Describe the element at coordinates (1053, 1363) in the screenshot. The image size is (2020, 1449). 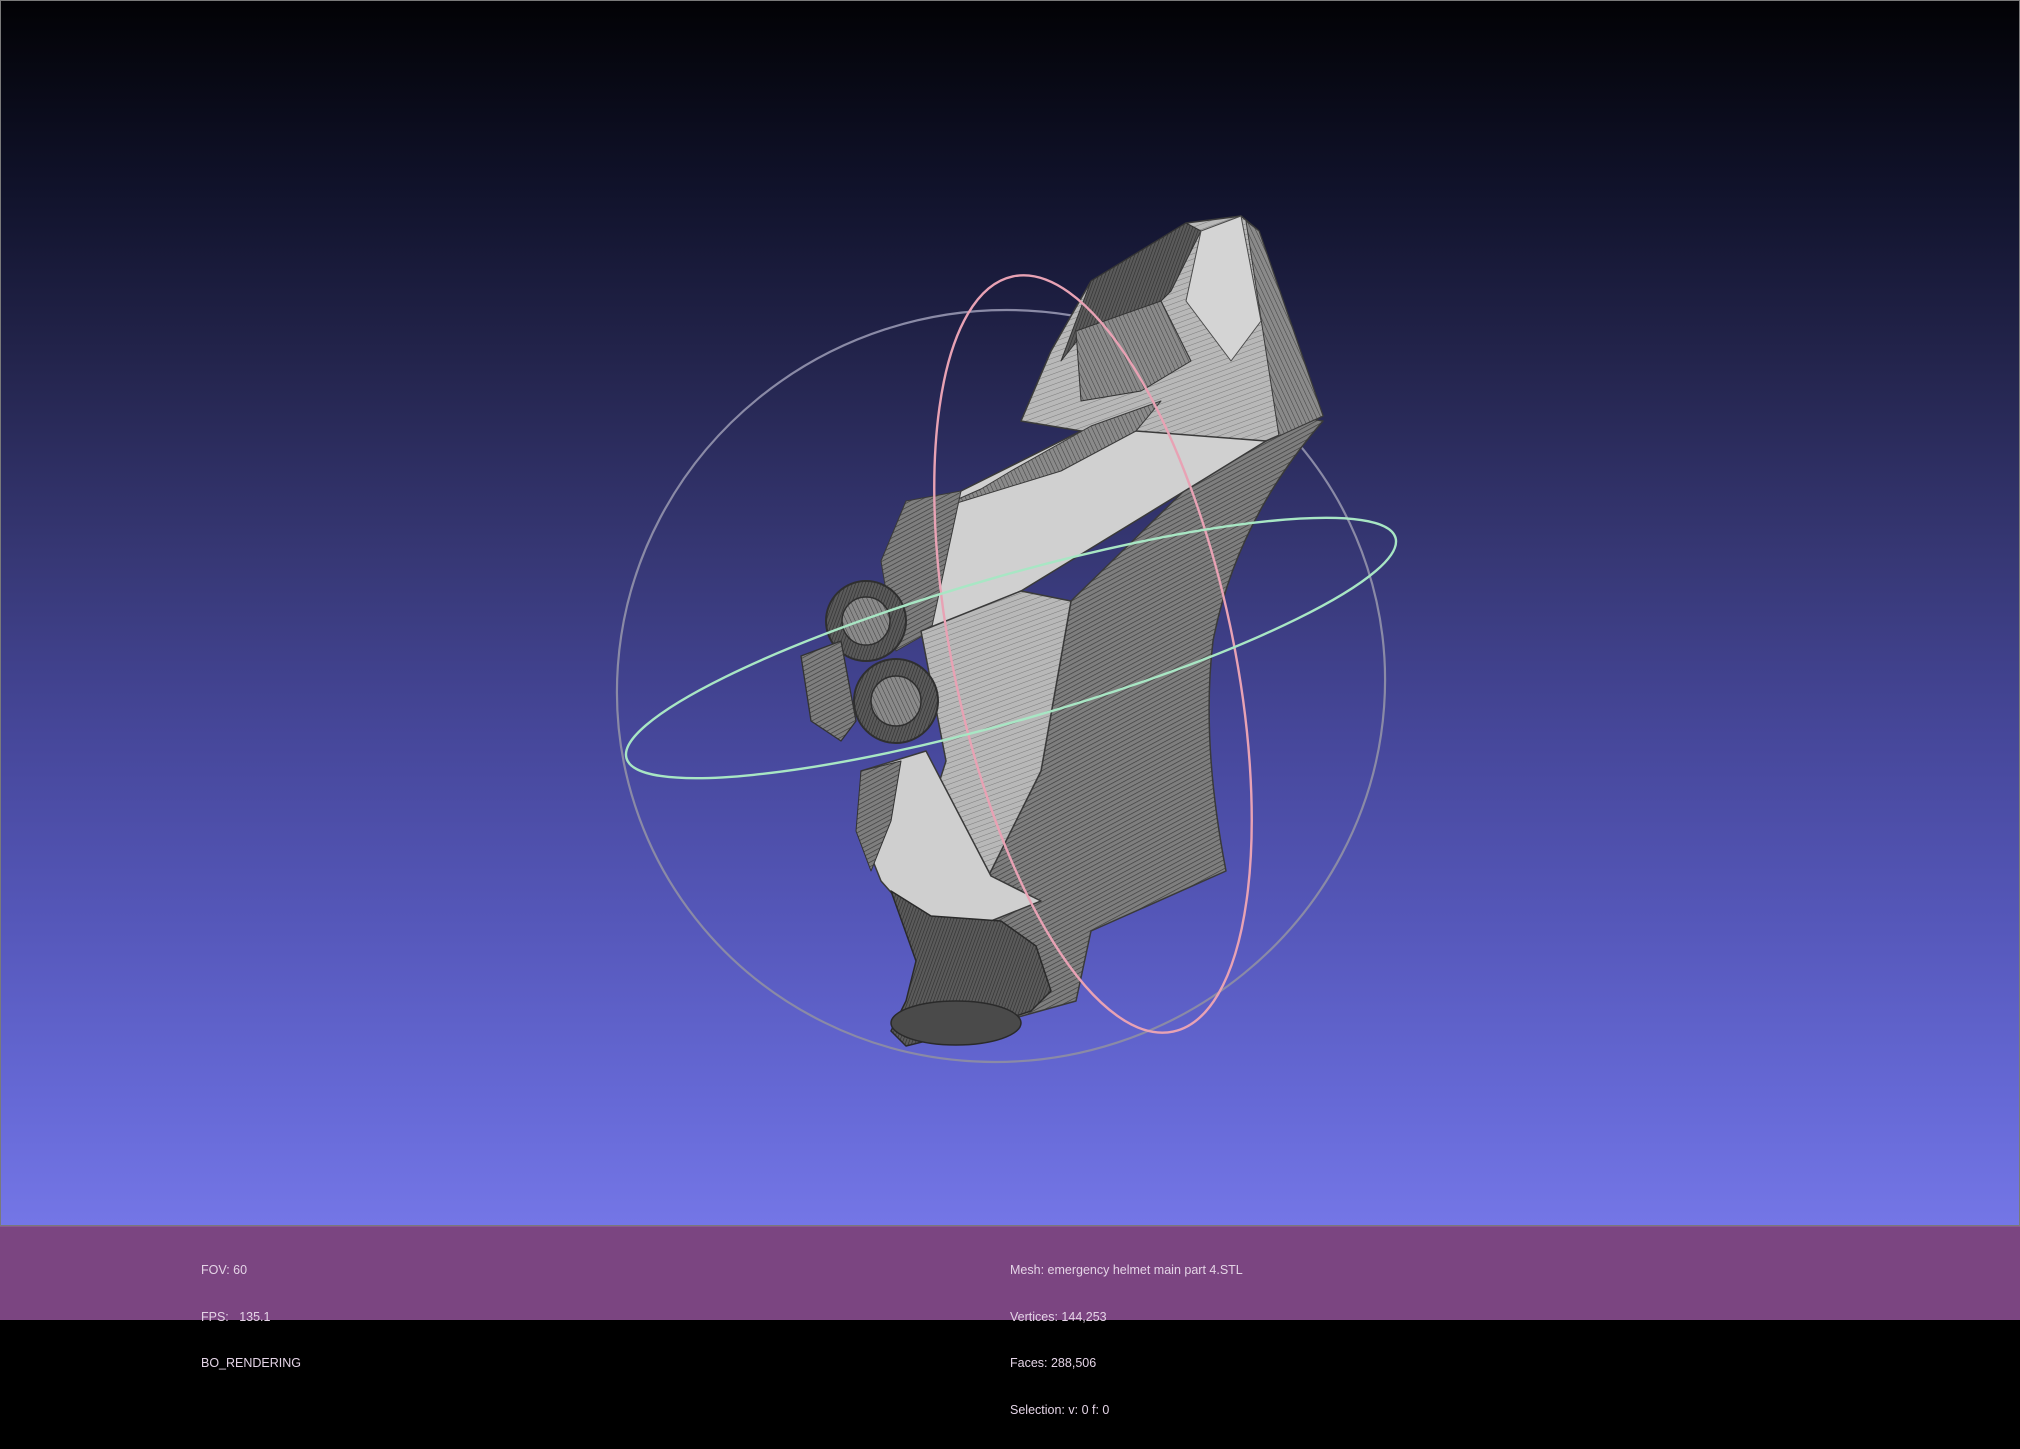
I see `face-count: Faces: 288,506` at that location.